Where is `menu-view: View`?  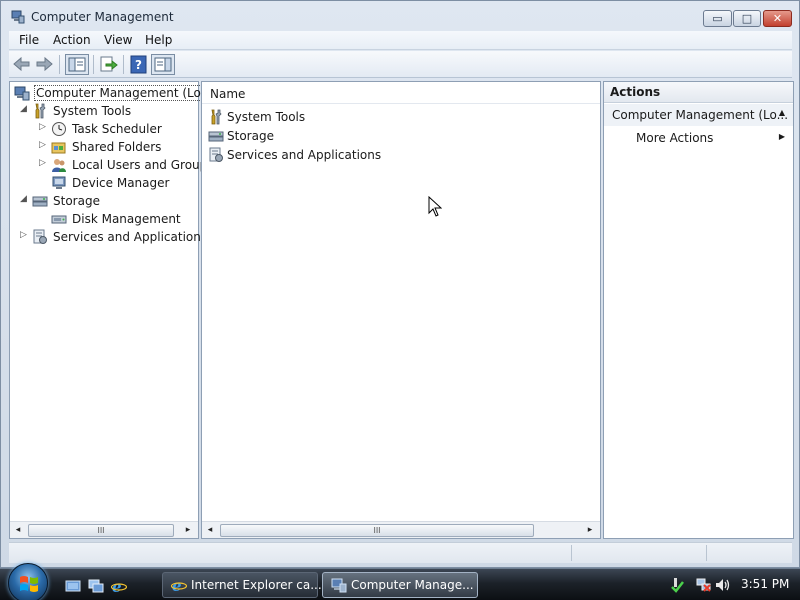
menu-view: View is located at coordinates (118, 40).